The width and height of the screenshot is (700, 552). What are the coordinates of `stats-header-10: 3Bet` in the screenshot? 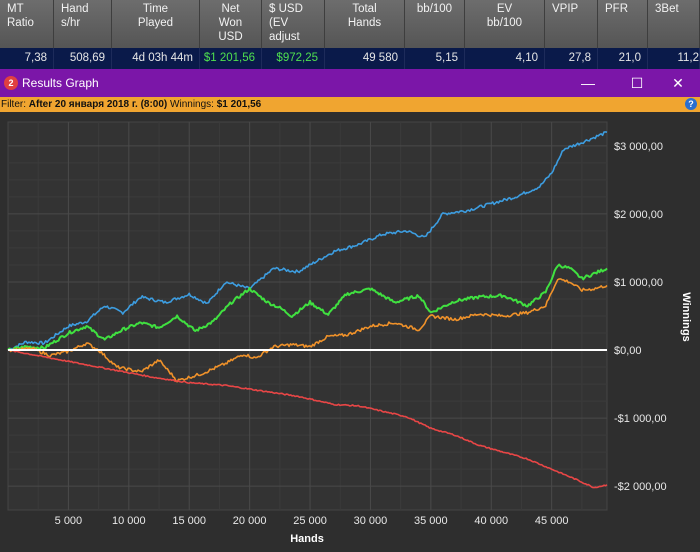 It's located at (674, 24).